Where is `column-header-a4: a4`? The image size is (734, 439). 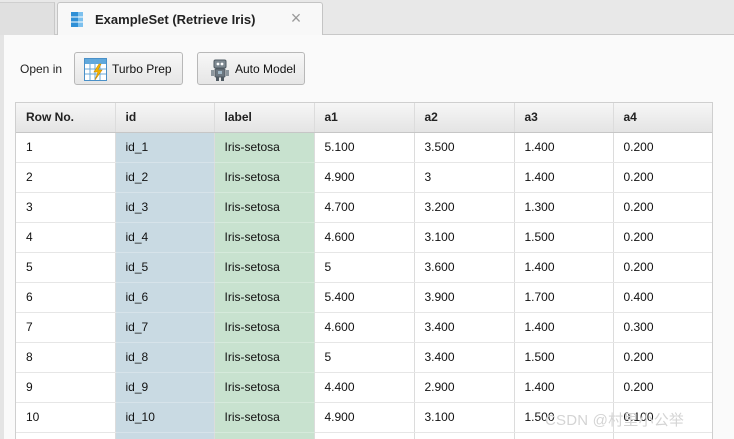 column-header-a4: a4 is located at coordinates (662, 118).